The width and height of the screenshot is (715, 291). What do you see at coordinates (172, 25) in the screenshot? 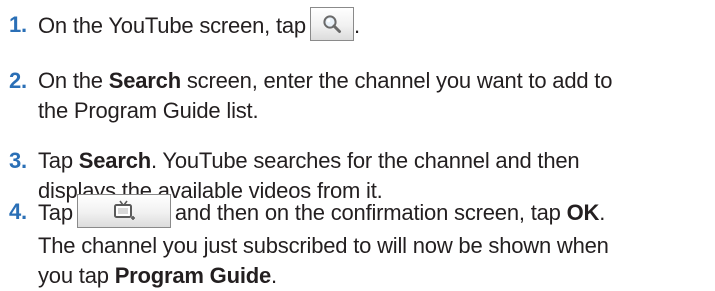
I see `step-text-before-icon: On the YouTube screen, tap` at bounding box center [172, 25].